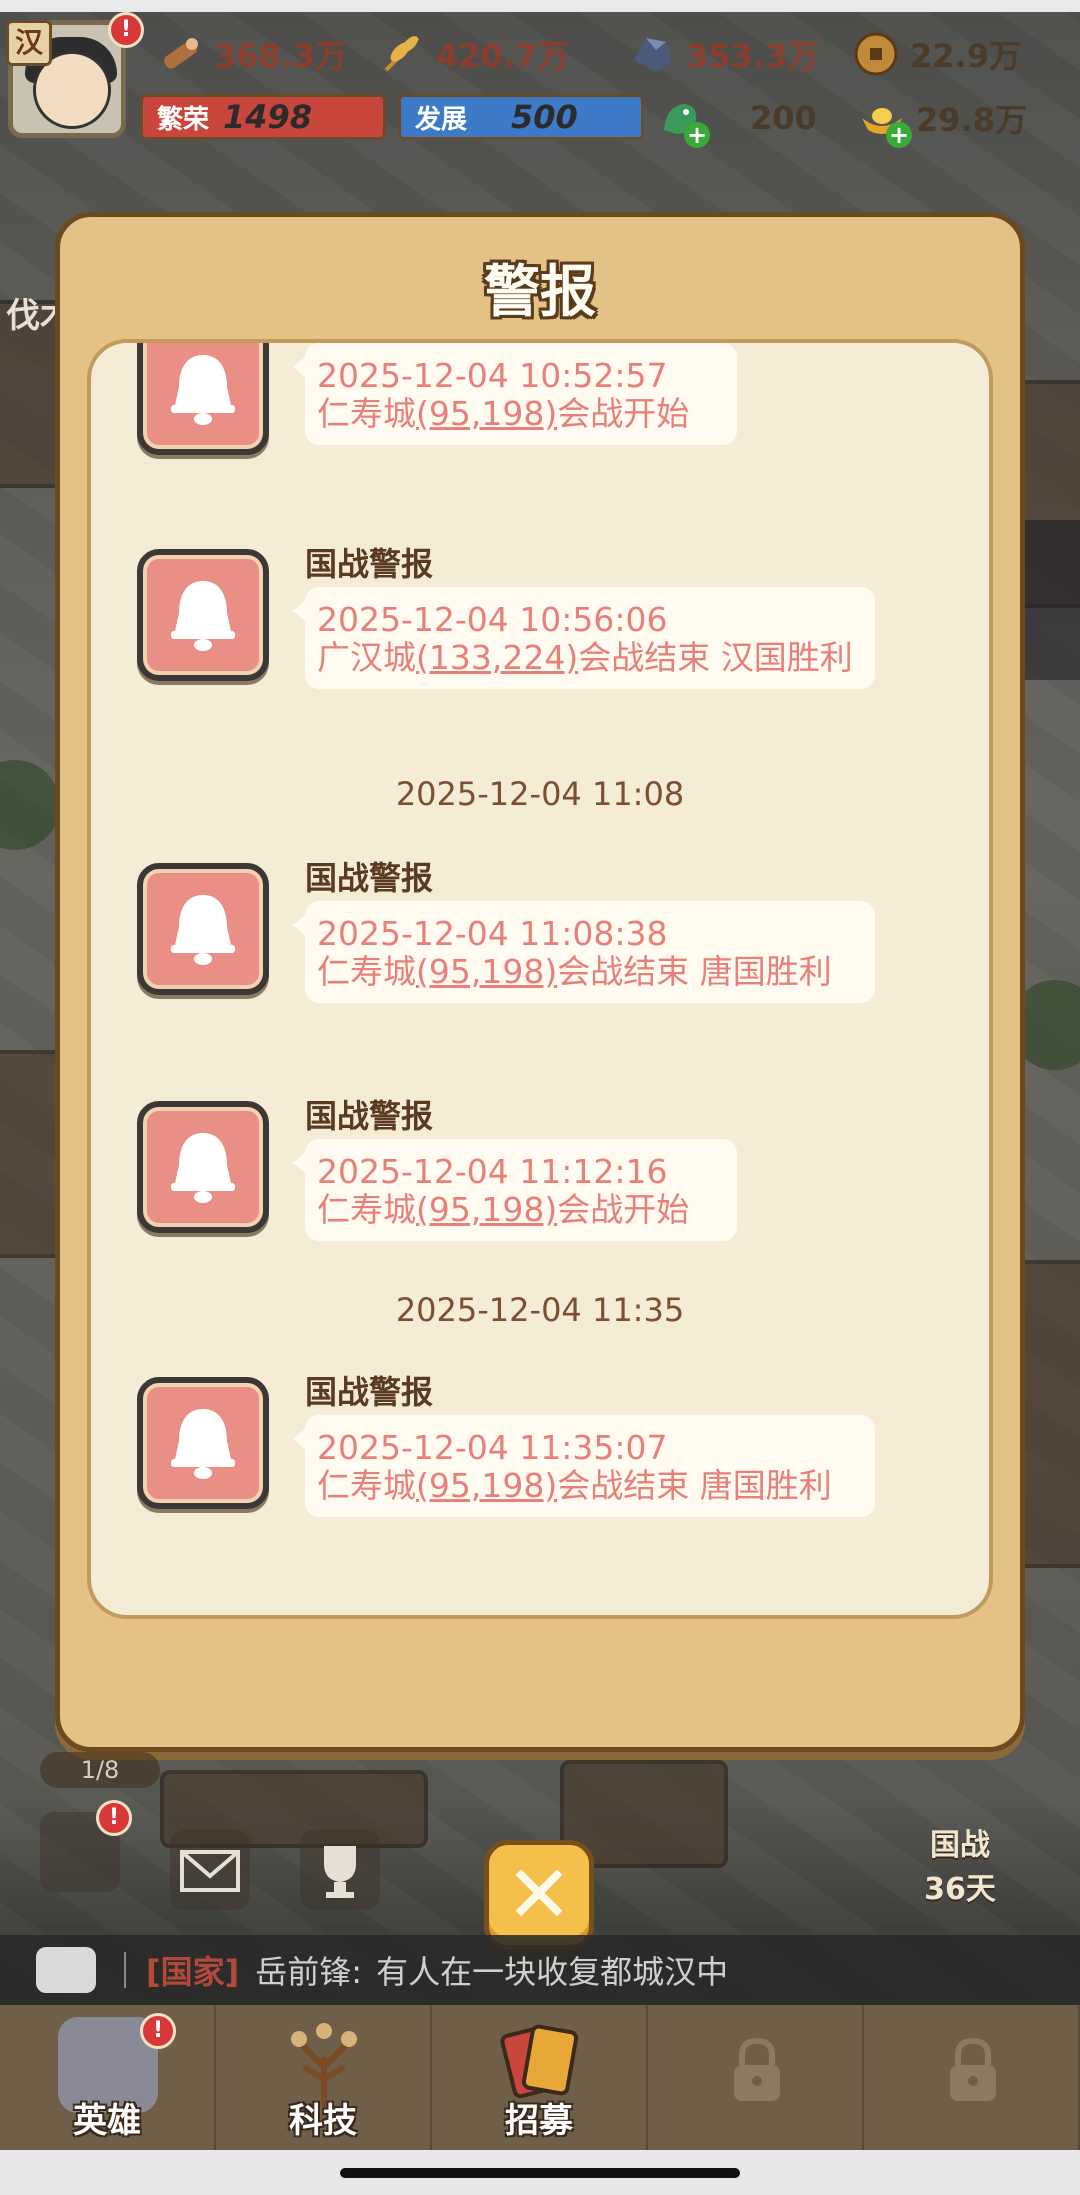 The image size is (1080, 2195). What do you see at coordinates (540, 1310) in the screenshot?
I see `time-separator: 2025-12-04 11:35` at bounding box center [540, 1310].